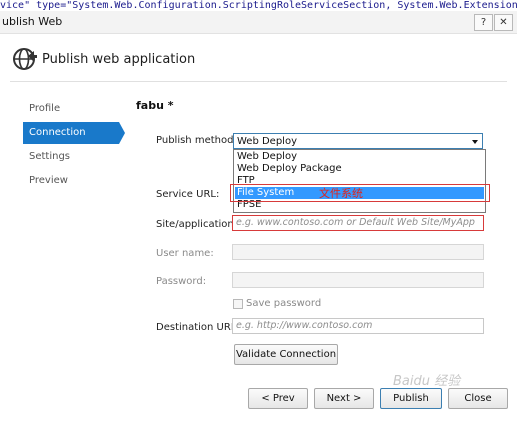 This screenshot has height=423, width=517. What do you see at coordinates (411, 398) in the screenshot?
I see `publish-button: Publish` at bounding box center [411, 398].